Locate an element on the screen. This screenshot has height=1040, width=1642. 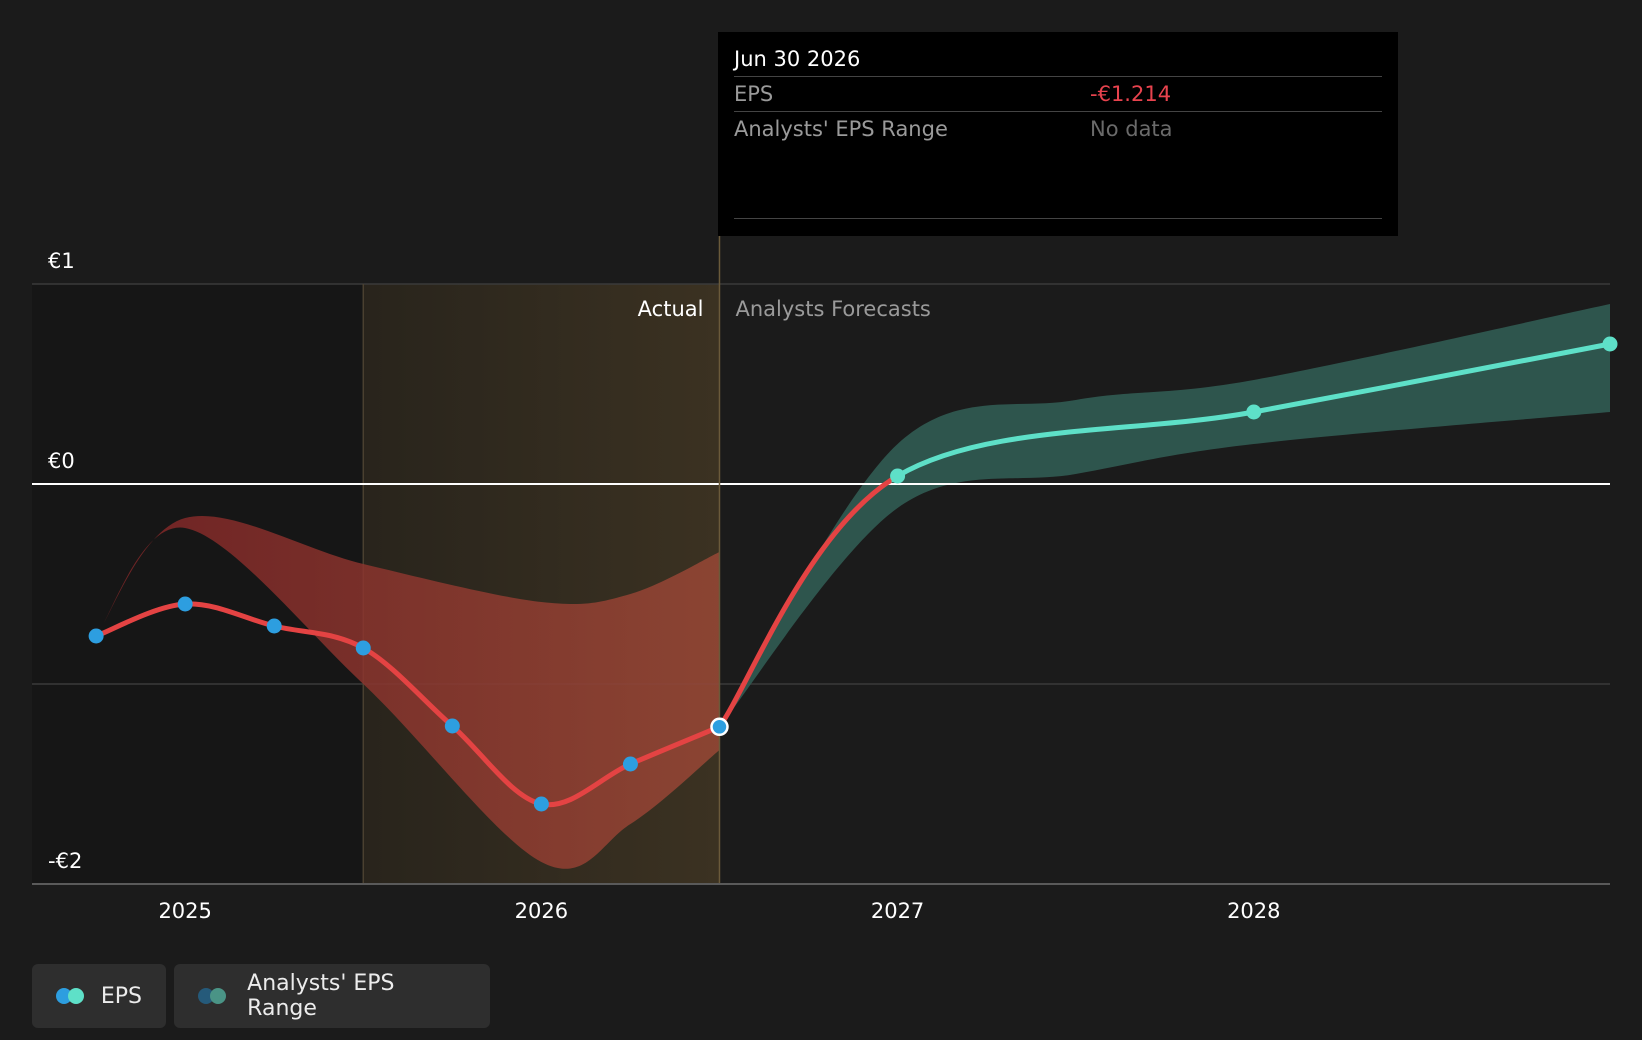
legend-range-label: Analysts' EPS Range is located at coordinates (321, 996).